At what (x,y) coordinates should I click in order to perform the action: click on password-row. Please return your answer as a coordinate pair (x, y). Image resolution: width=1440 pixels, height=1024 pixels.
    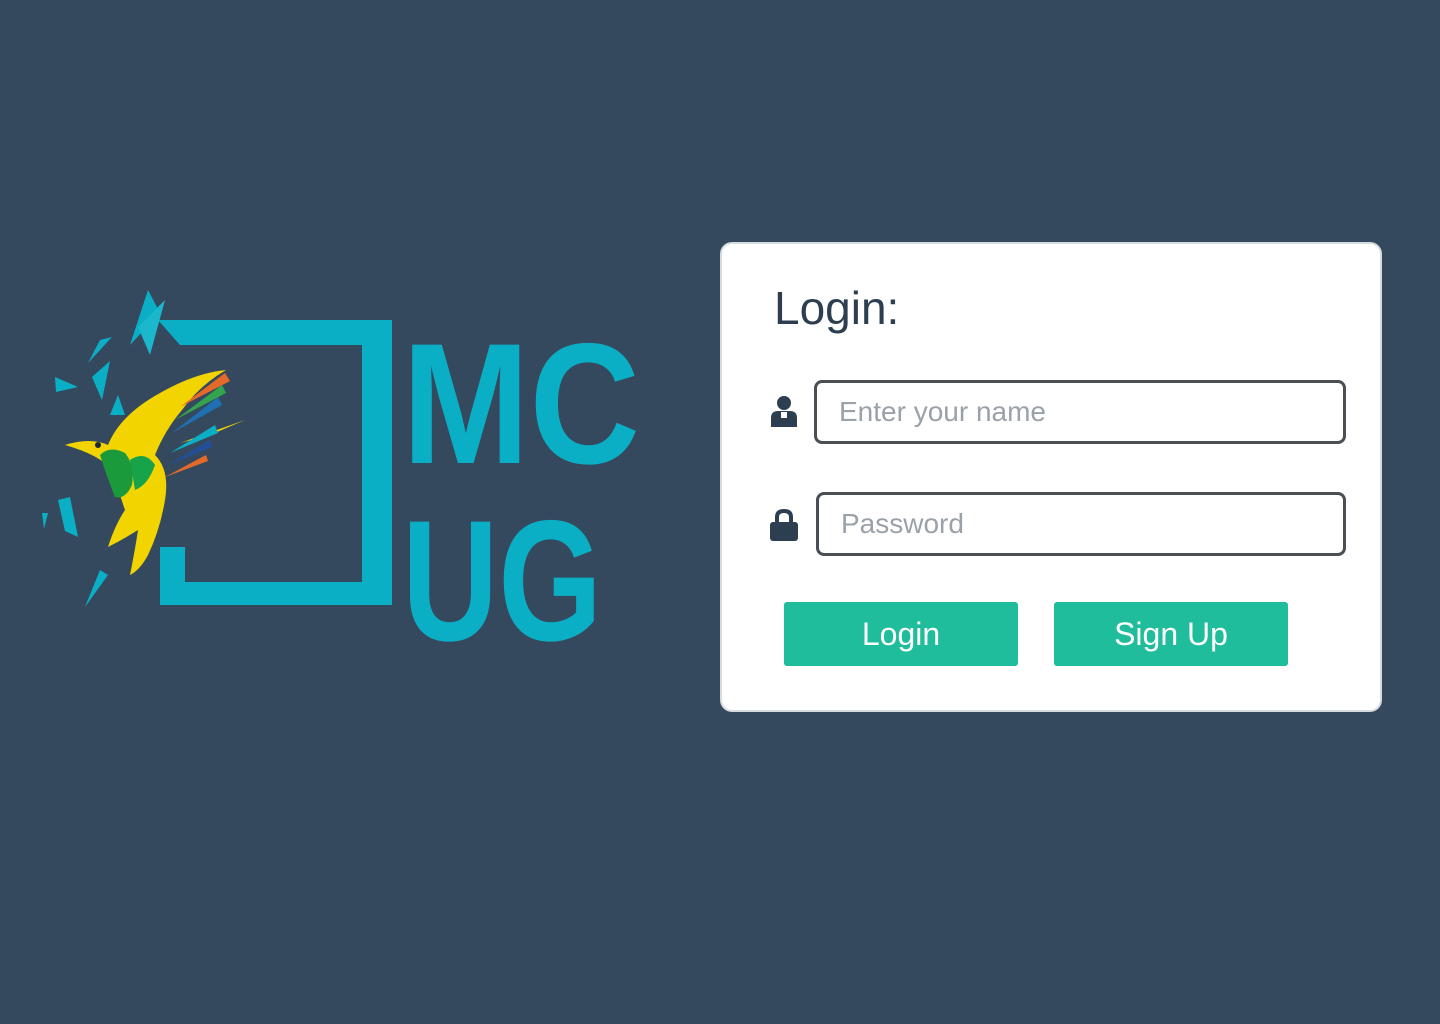
    Looking at the image, I should click on (1057, 524).